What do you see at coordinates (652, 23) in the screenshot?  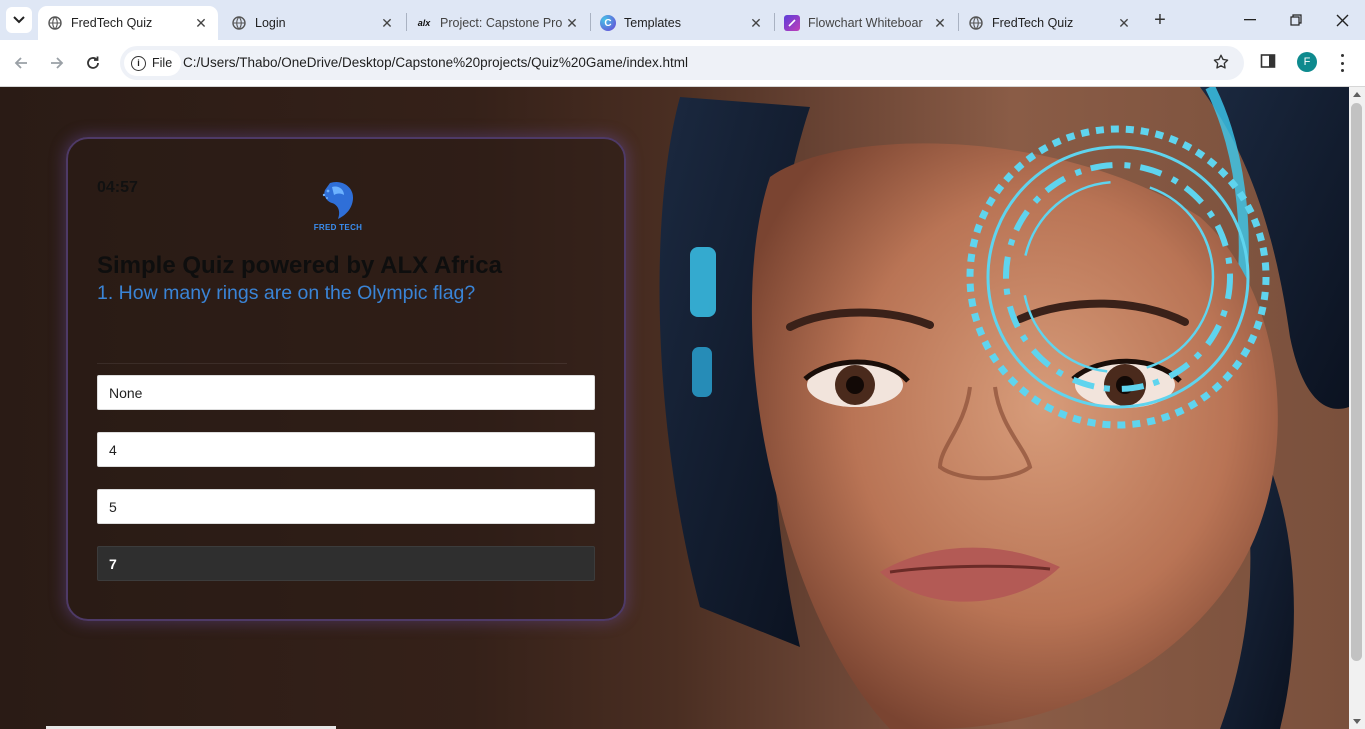 I see `tab-title: Templates` at bounding box center [652, 23].